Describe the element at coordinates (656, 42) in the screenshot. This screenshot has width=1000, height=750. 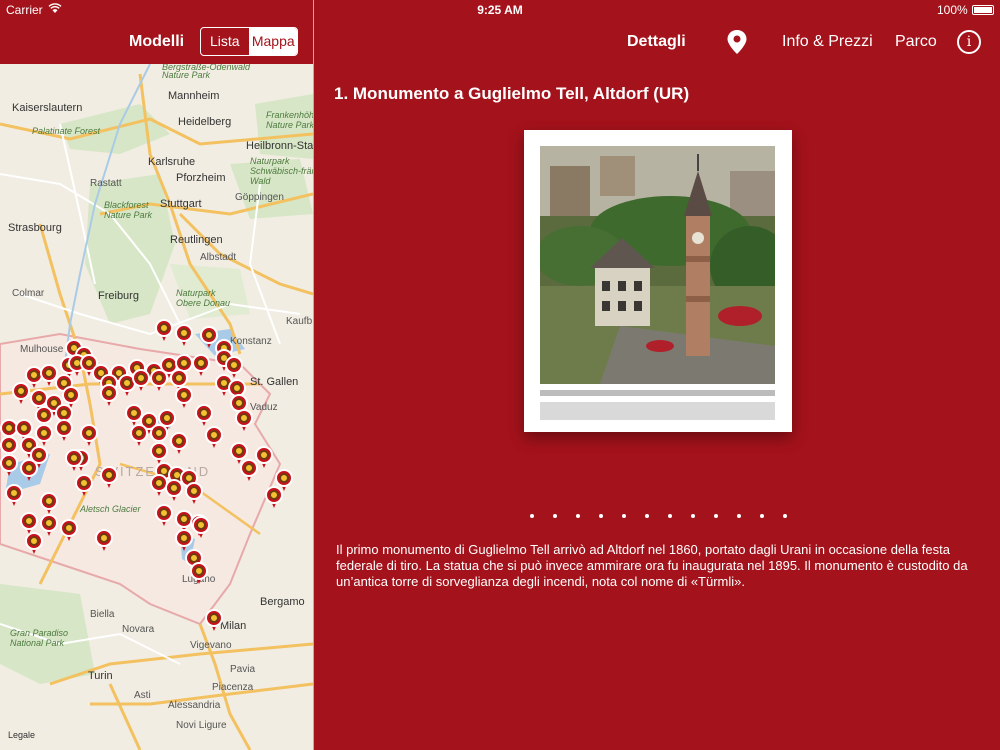
I see `tab-details: Dettagli` at that location.